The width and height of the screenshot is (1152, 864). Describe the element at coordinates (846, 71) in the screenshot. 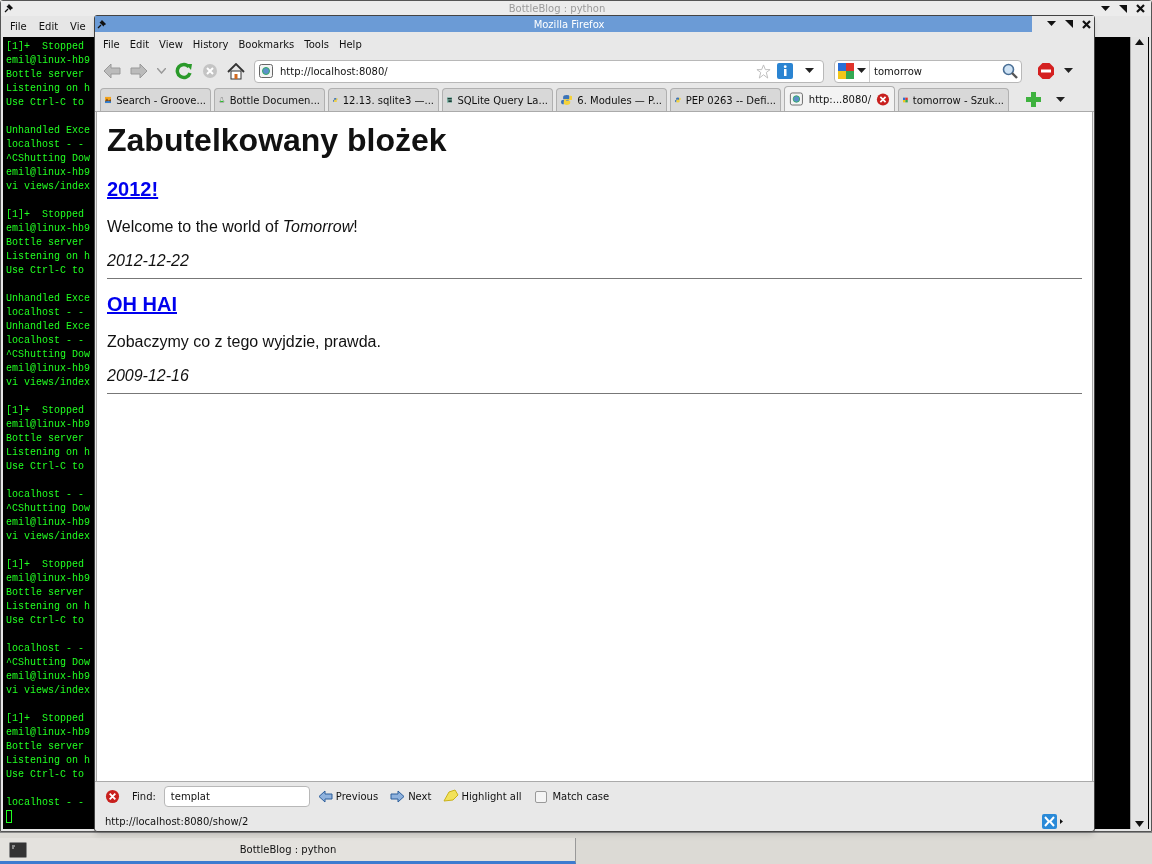

I see `google-icon` at that location.